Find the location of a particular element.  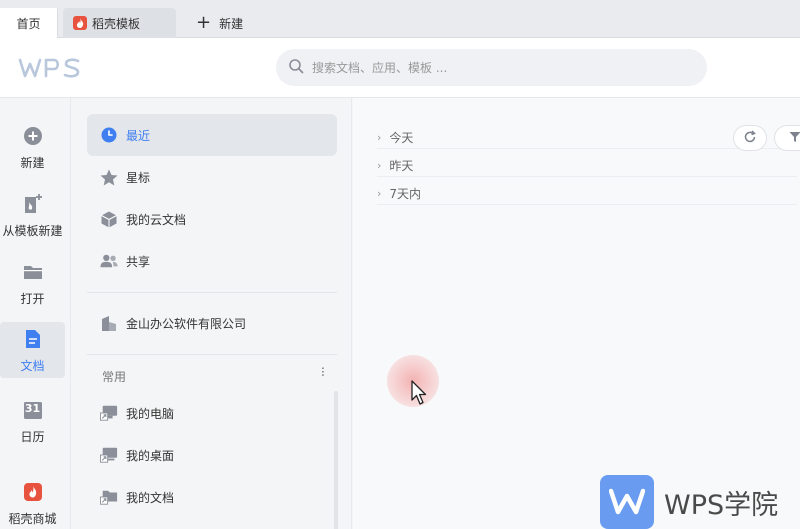

group-label: 7天内 is located at coordinates (405, 194).